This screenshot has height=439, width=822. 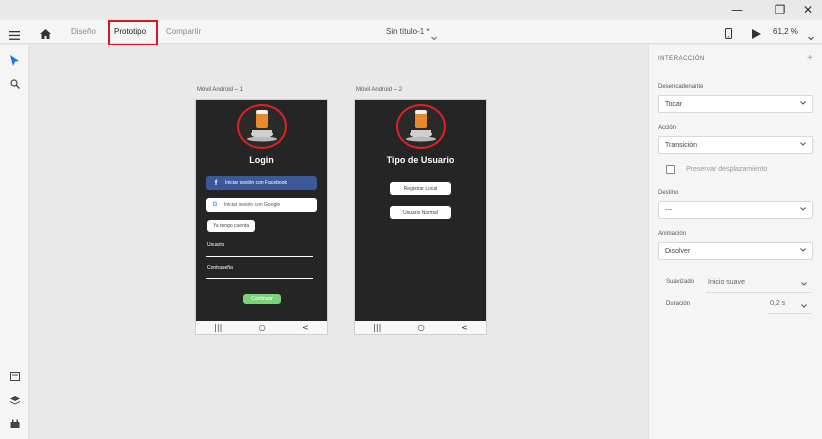 What do you see at coordinates (678, 304) in the screenshot?
I see `duration-label: Duración` at bounding box center [678, 304].